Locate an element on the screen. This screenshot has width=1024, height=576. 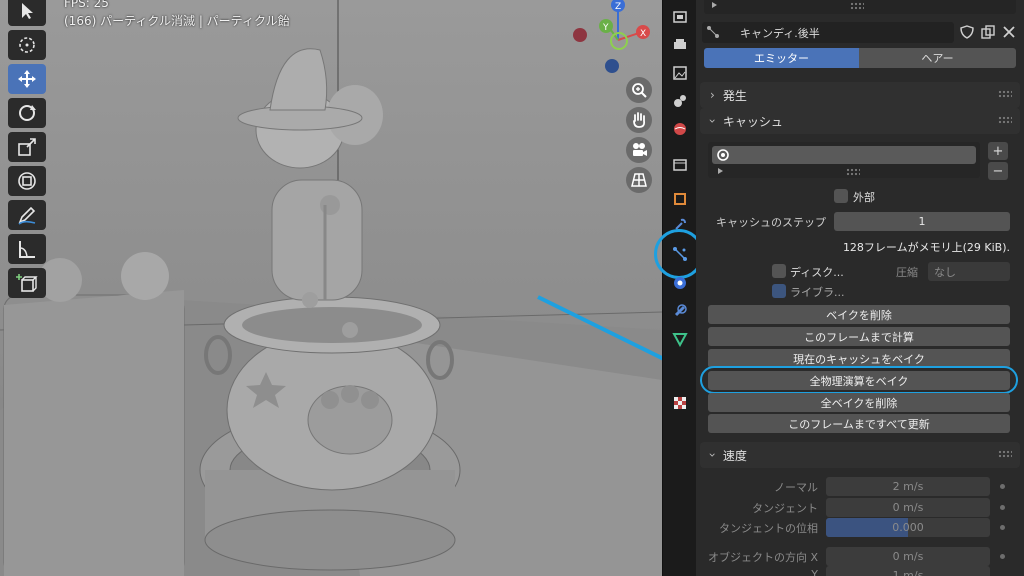
layers-icon is located at coordinates (680, 101).